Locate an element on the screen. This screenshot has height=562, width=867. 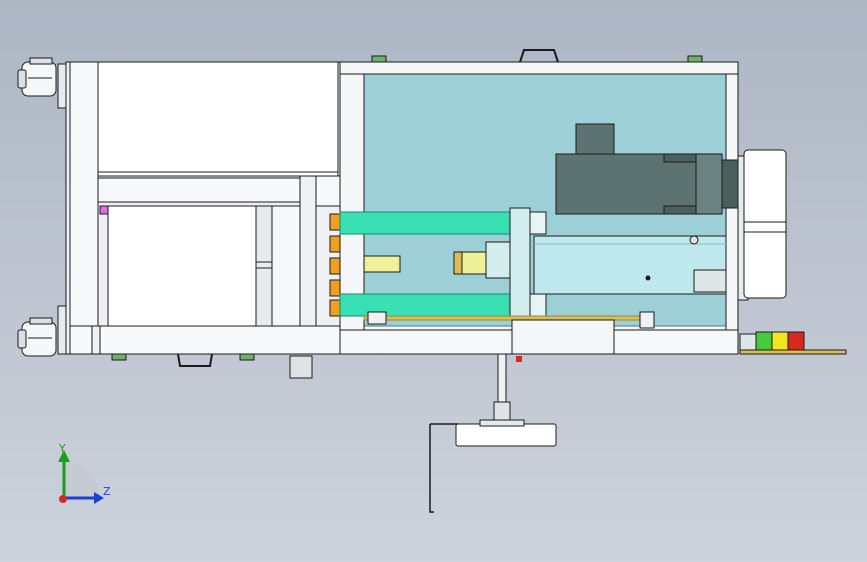
axis-x-origin-icon is located at coordinates (63, 499).